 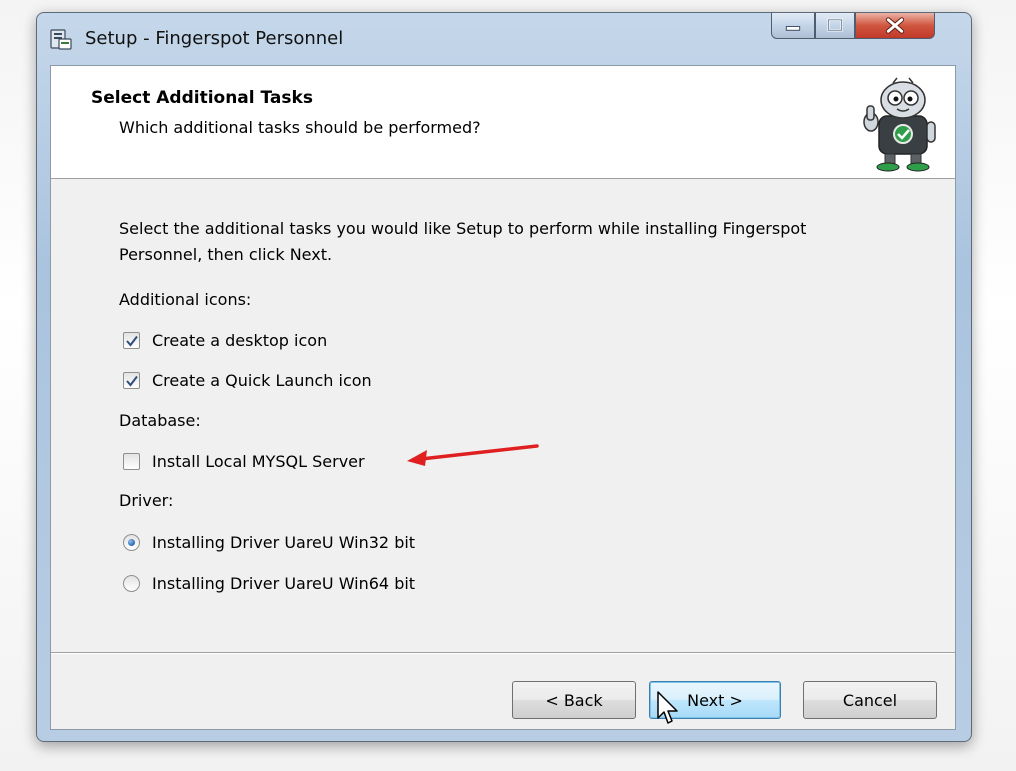 What do you see at coordinates (503, 653) in the screenshot?
I see `footer-divider` at bounding box center [503, 653].